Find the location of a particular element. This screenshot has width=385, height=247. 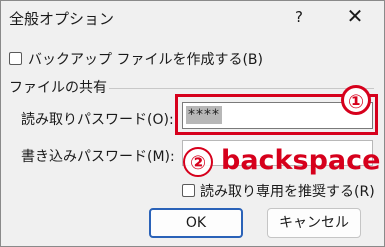

write-password-label: 書き込みパスワード(M): is located at coordinates (98, 157).